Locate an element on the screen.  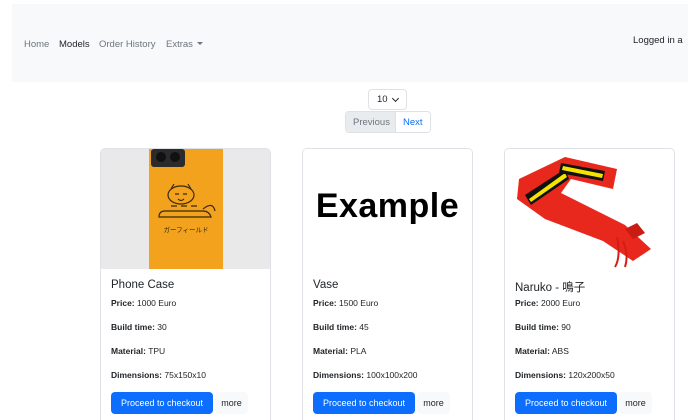
product-image-vase: Example is located at coordinates (387, 209).